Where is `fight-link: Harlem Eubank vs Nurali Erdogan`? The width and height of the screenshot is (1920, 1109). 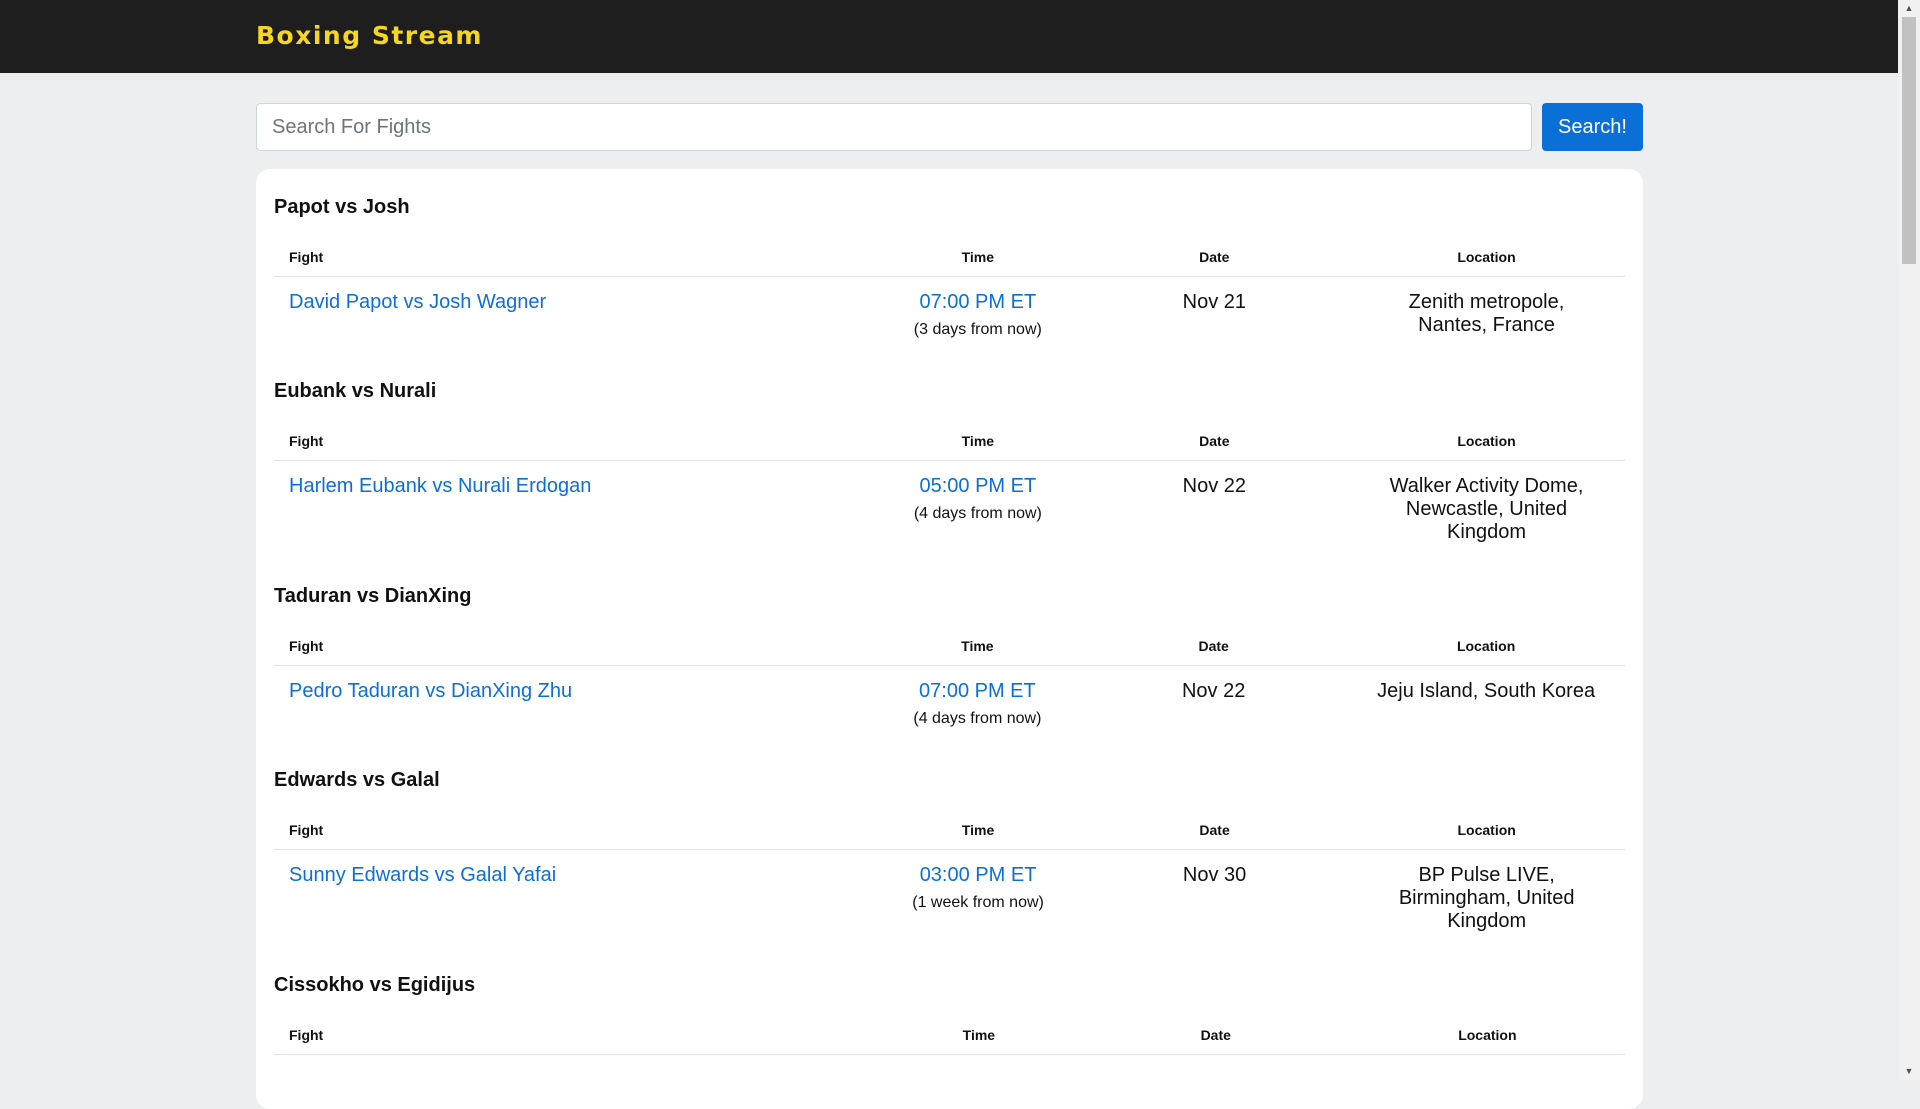 fight-link: Harlem Eubank vs Nurali Erdogan is located at coordinates (440, 486).